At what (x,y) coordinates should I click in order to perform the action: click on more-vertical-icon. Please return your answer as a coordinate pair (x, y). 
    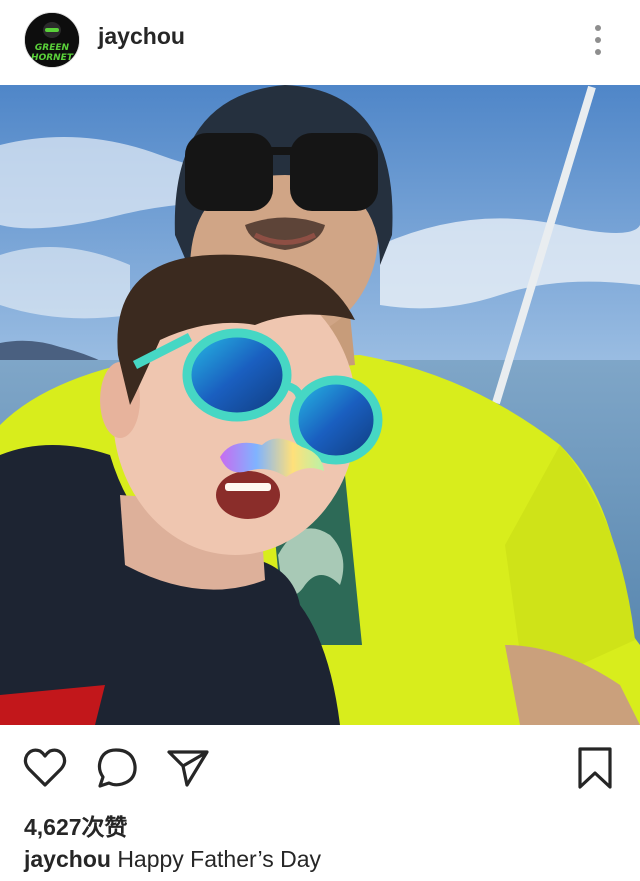
    Looking at the image, I should click on (598, 40).